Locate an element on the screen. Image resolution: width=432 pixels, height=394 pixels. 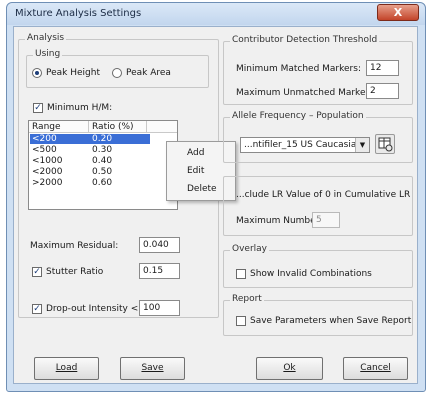
show-invalid-checkbox is located at coordinates (241, 274).